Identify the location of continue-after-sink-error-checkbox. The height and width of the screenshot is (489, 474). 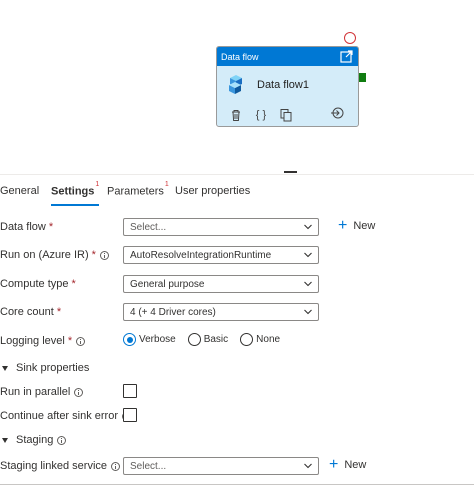
(130, 415).